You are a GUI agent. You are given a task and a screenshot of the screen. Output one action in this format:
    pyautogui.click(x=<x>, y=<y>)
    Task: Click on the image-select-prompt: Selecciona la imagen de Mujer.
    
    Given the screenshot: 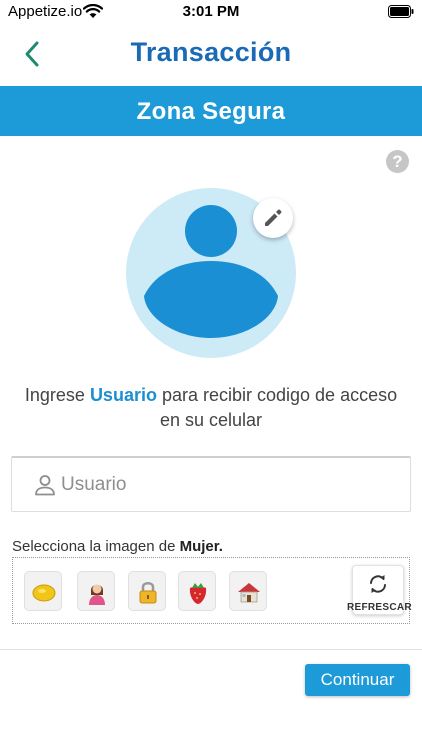 What is the action you would take?
    pyautogui.click(x=117, y=546)
    